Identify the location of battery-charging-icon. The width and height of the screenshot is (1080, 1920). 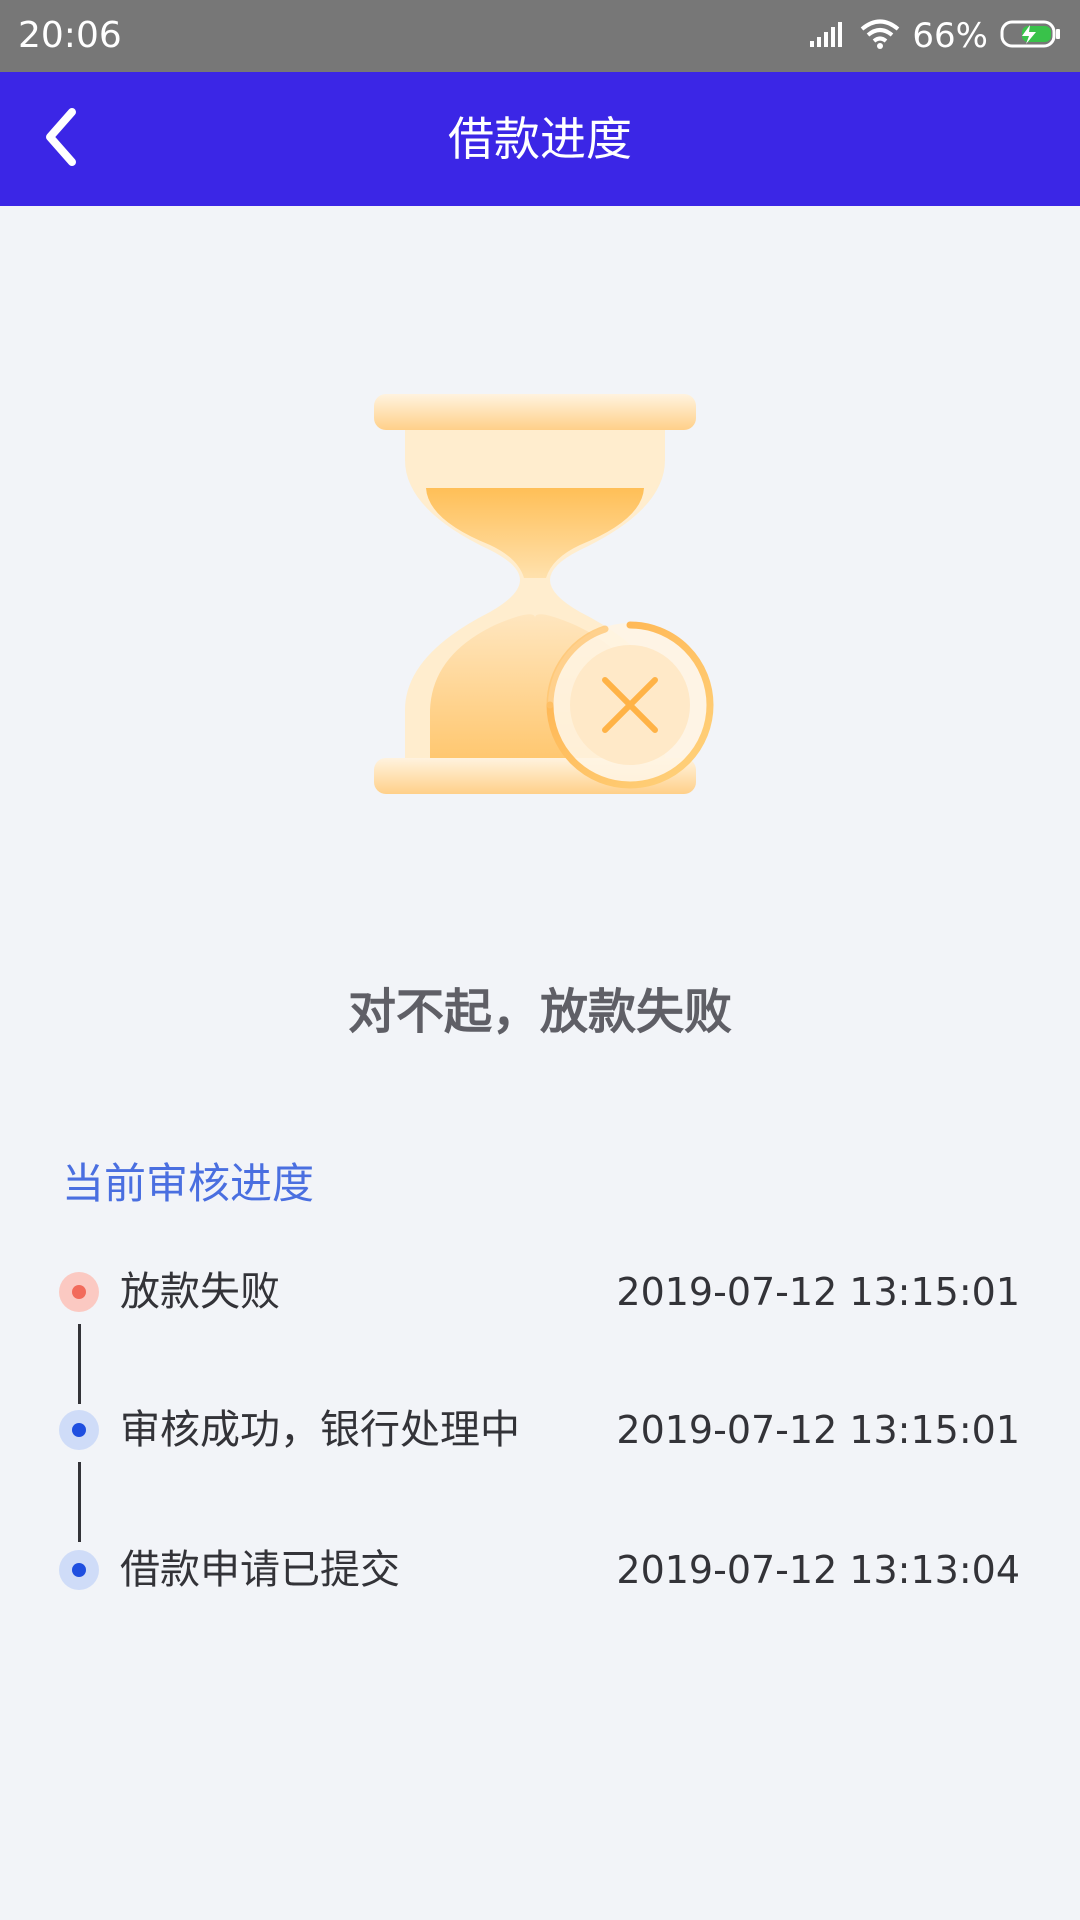
(1031, 36).